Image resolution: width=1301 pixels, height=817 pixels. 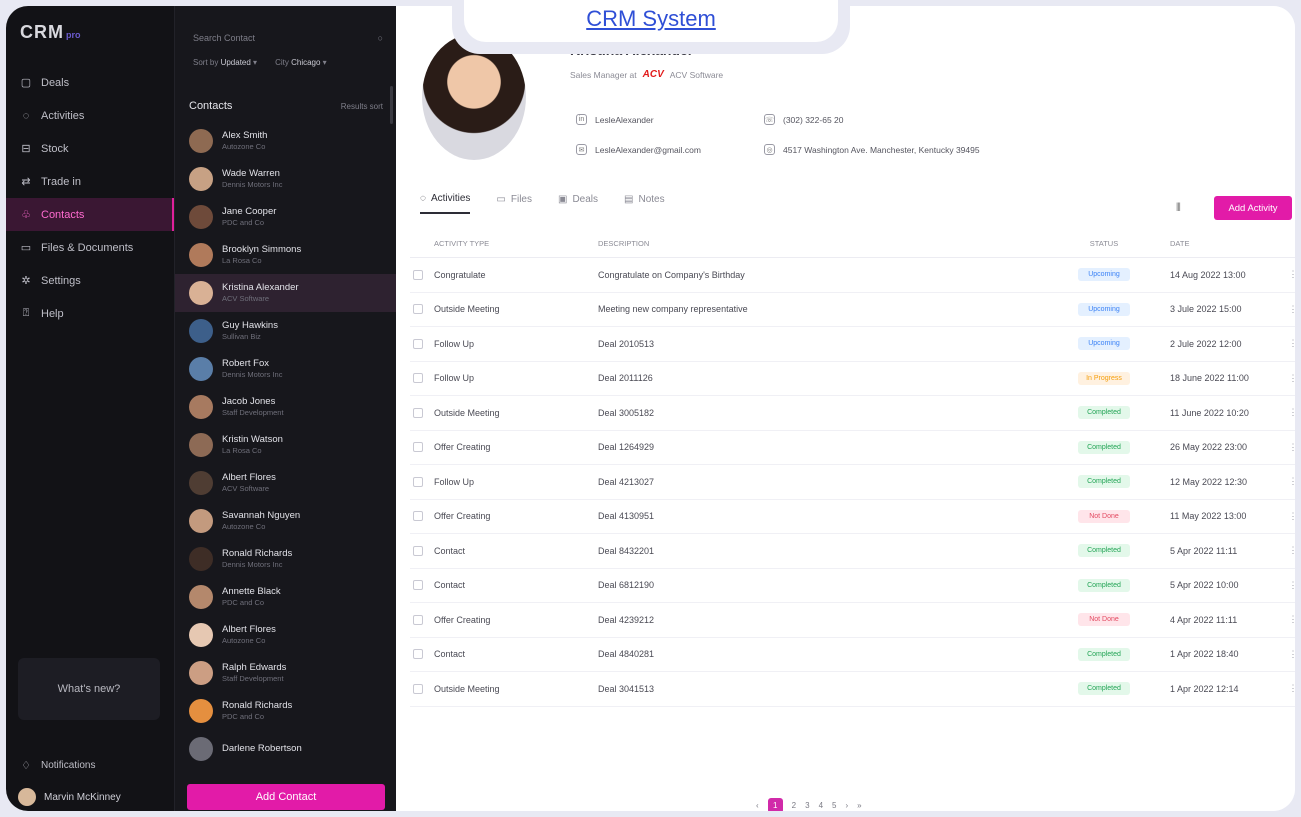 I want to click on sort-filter: Sort by Updated ▾, so click(x=225, y=62).